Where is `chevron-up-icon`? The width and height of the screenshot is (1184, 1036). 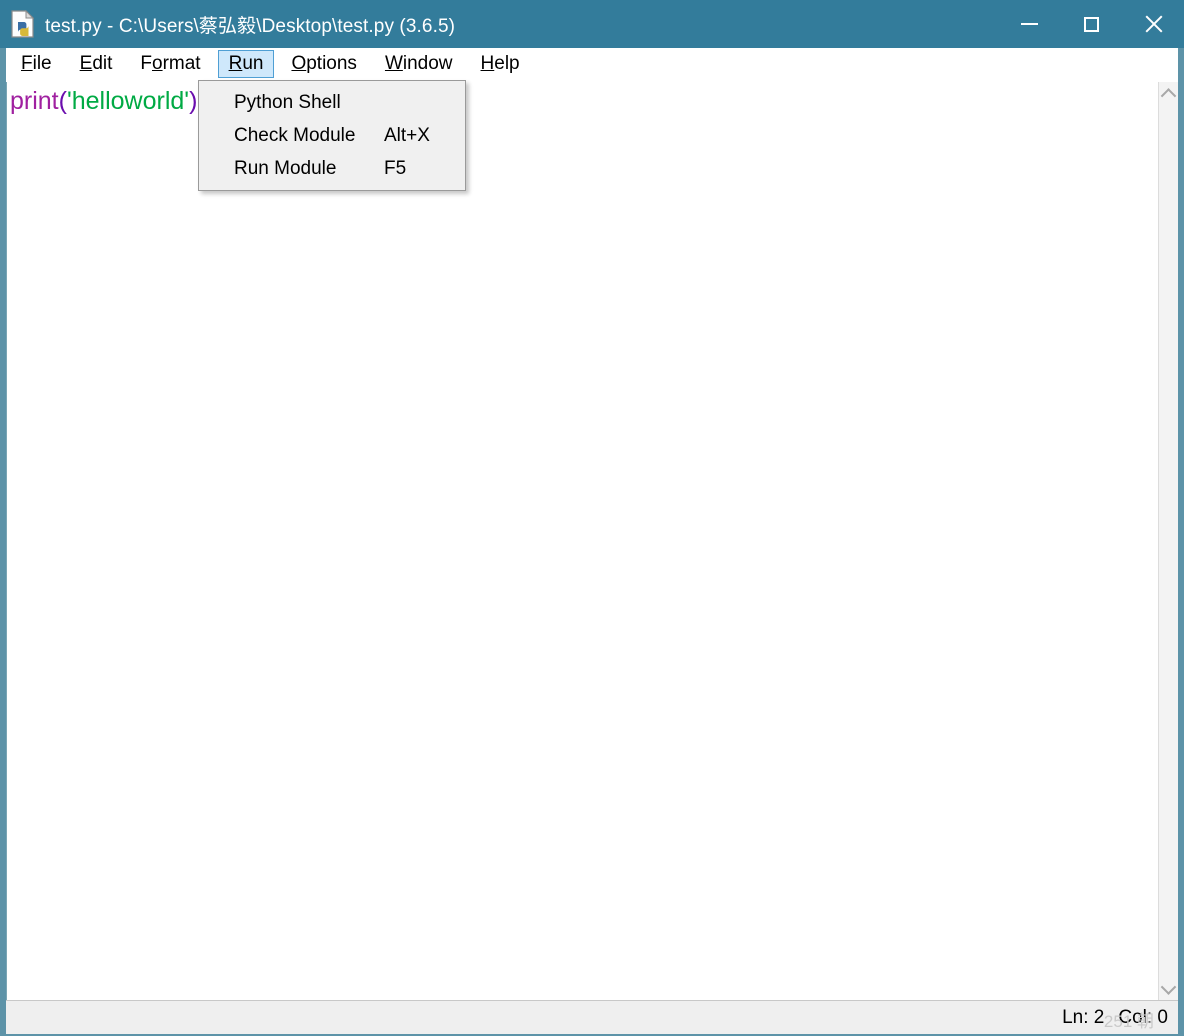
chevron-up-icon is located at coordinates (1168, 95).